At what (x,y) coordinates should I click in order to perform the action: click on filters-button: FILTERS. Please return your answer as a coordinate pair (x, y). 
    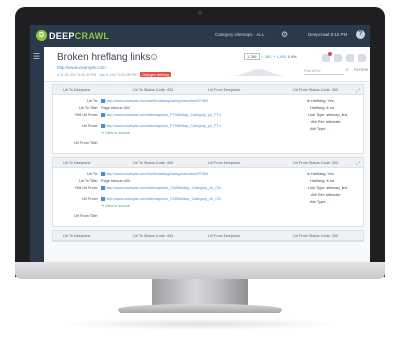
    Looking at the image, I should click on (361, 70).